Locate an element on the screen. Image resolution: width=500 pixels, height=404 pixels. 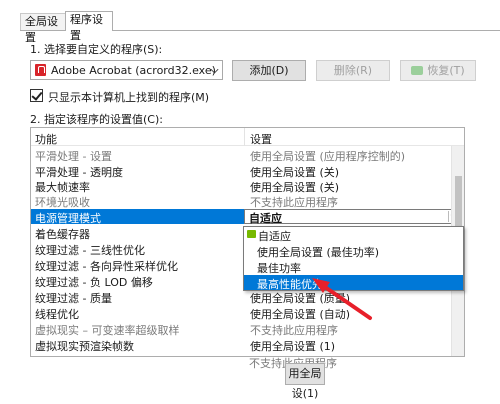
feature-cell: 线程优化 is located at coordinates (57, 314).